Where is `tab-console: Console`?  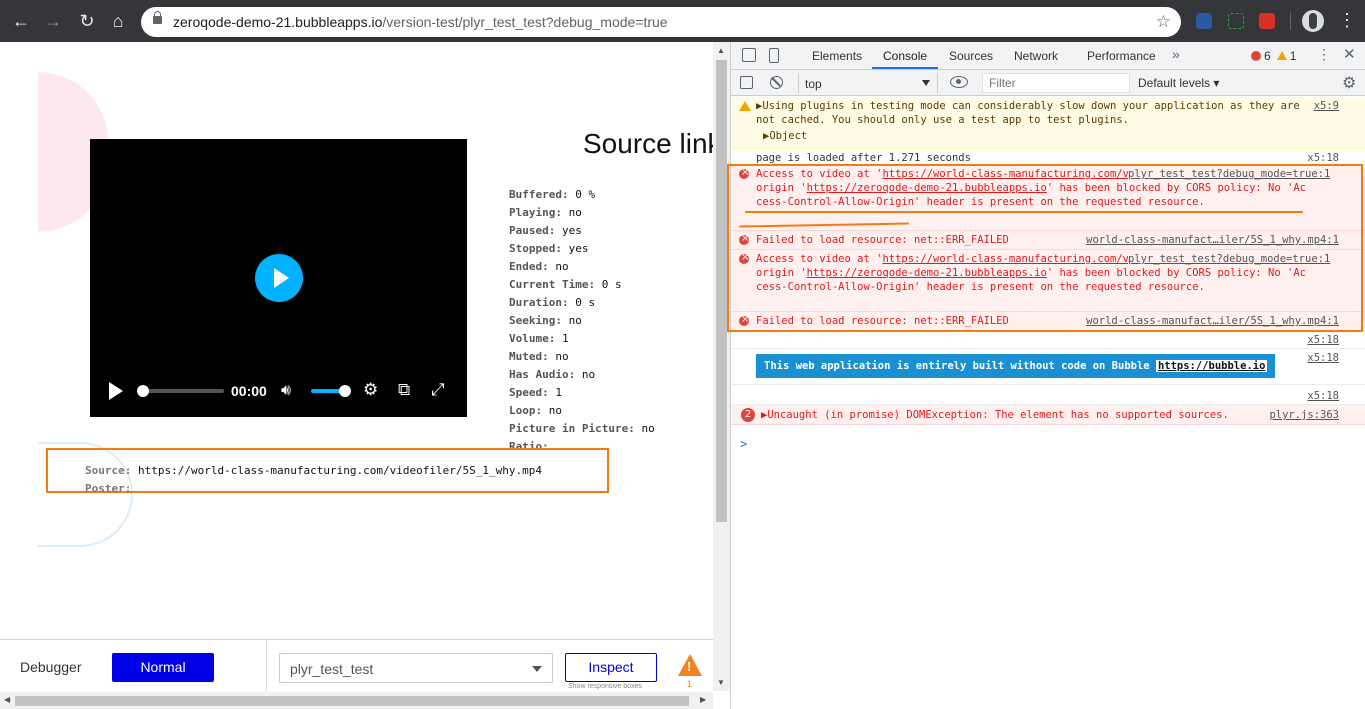 tab-console: Console is located at coordinates (905, 56).